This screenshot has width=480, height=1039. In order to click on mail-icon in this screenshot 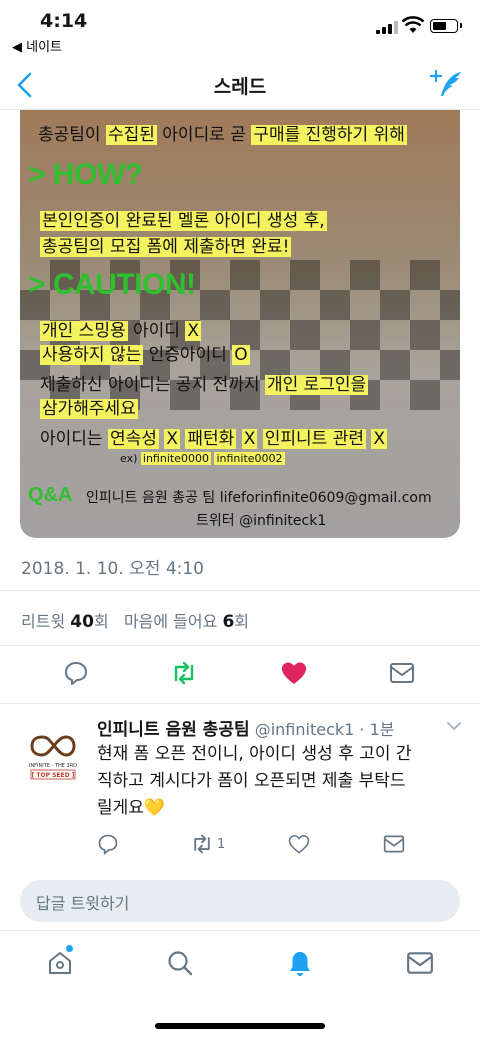, I will do `click(394, 844)`.